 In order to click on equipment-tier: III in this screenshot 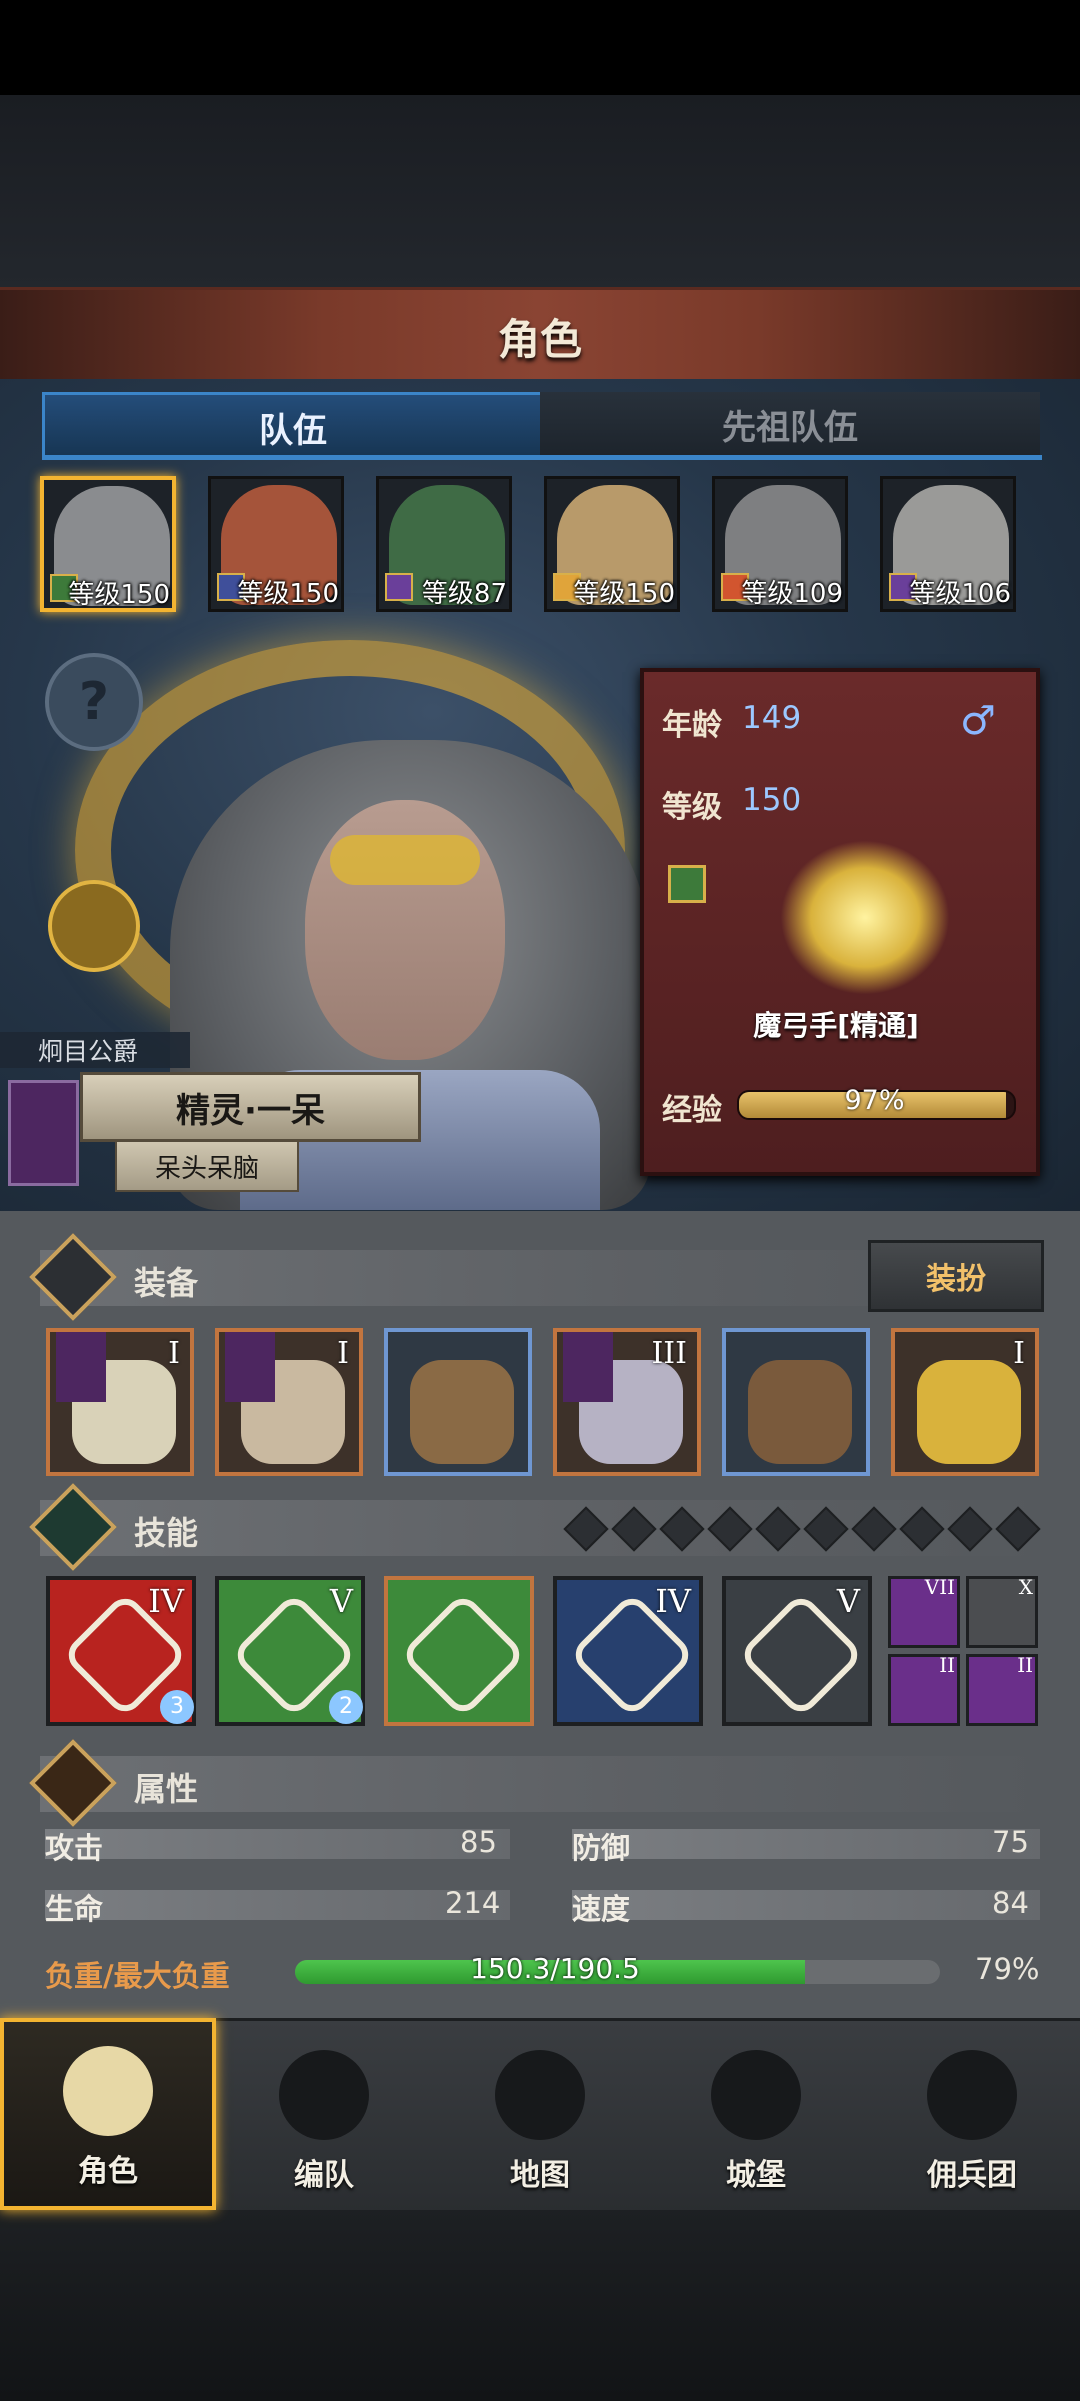, I will do `click(669, 1353)`.